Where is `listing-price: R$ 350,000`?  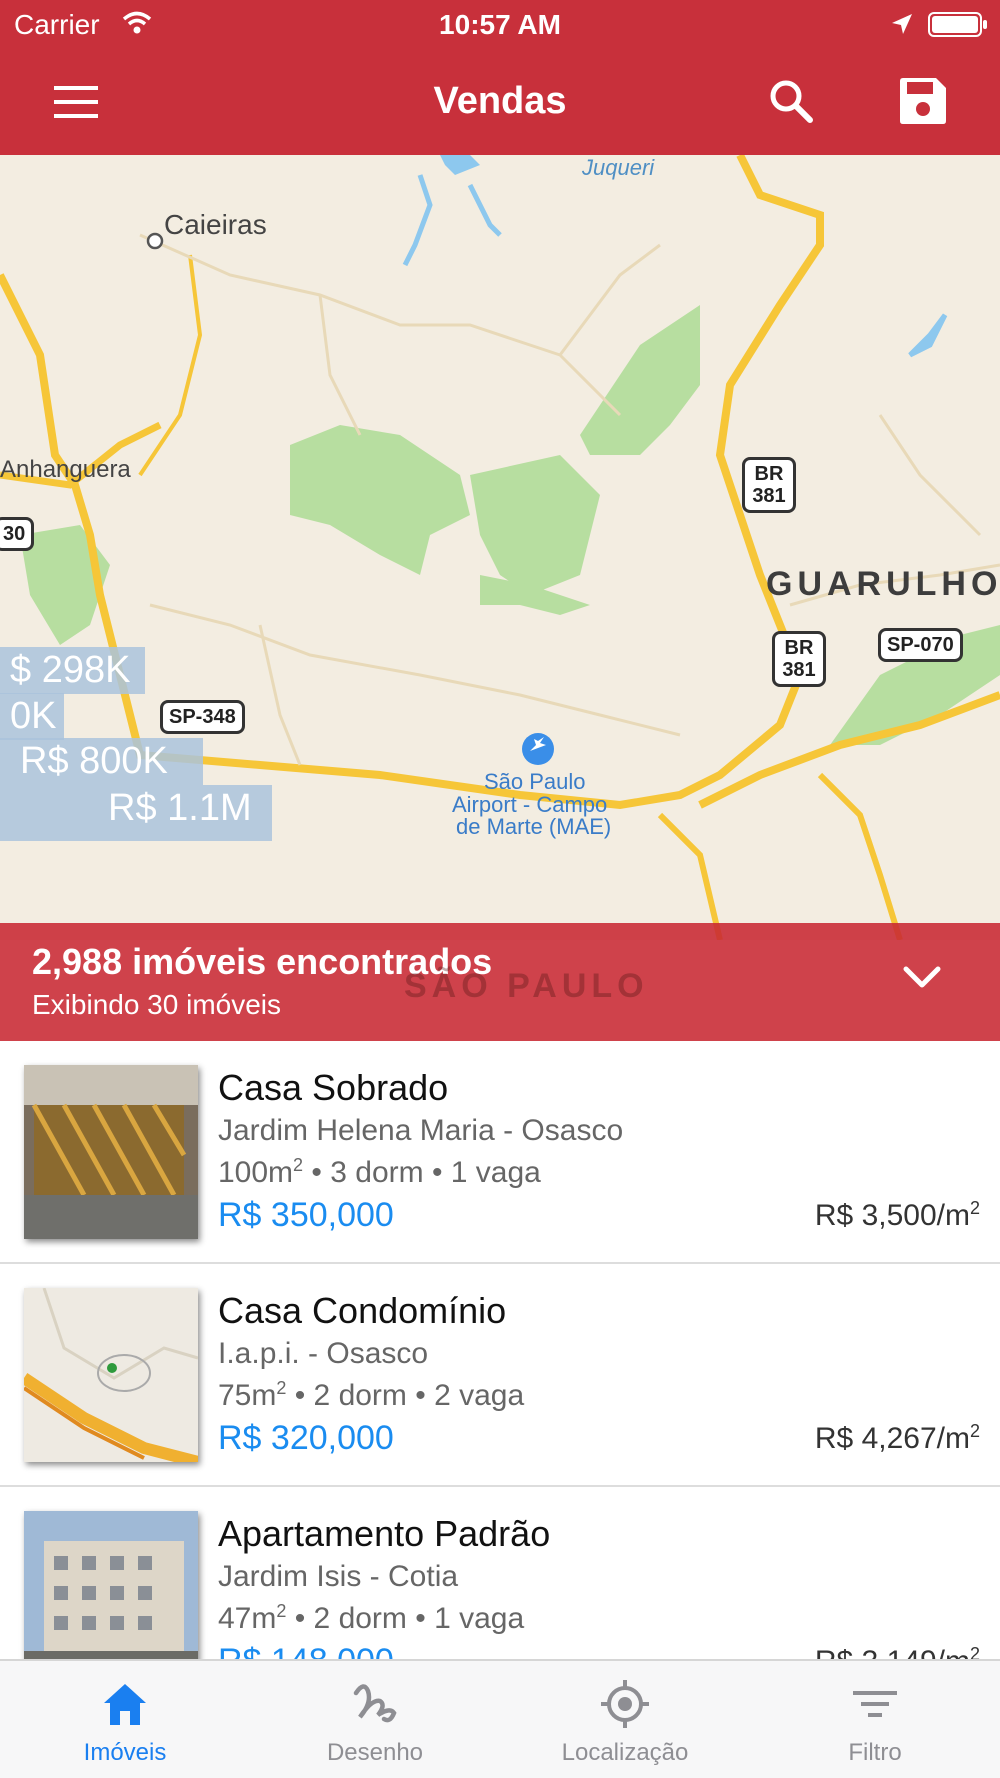
listing-price: R$ 350,000 is located at coordinates (306, 1215).